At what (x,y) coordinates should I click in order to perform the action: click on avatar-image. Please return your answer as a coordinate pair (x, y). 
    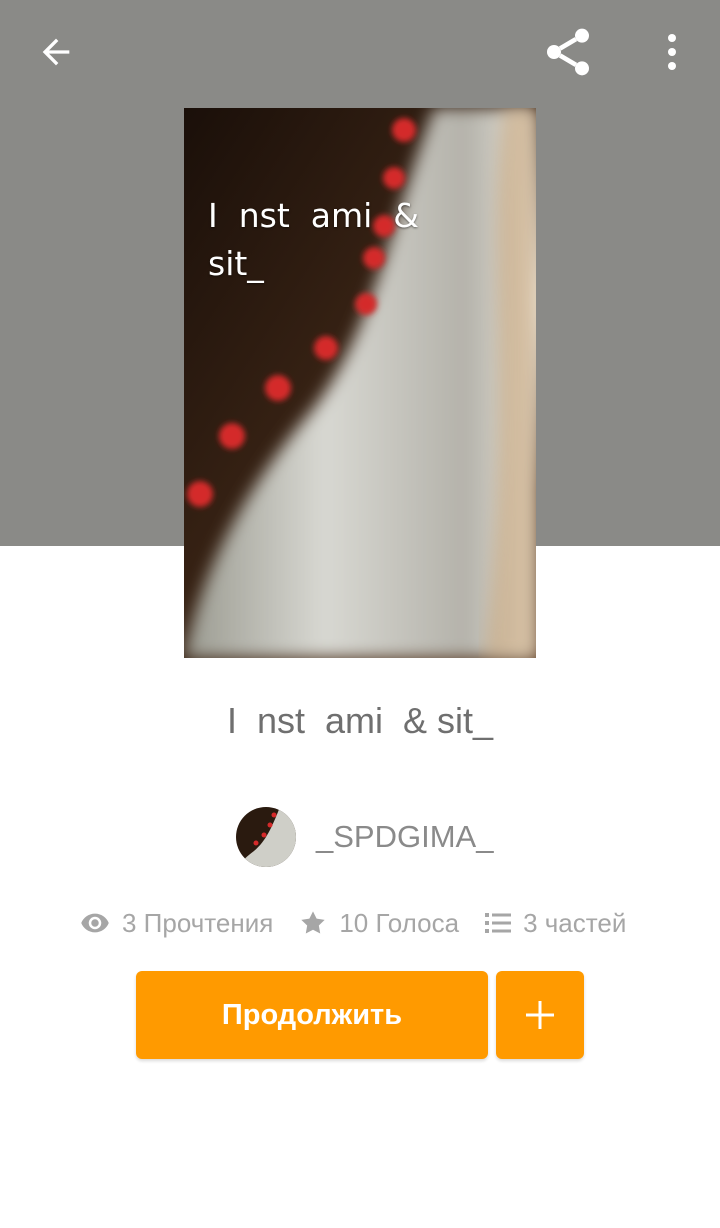
    Looking at the image, I should click on (266, 837).